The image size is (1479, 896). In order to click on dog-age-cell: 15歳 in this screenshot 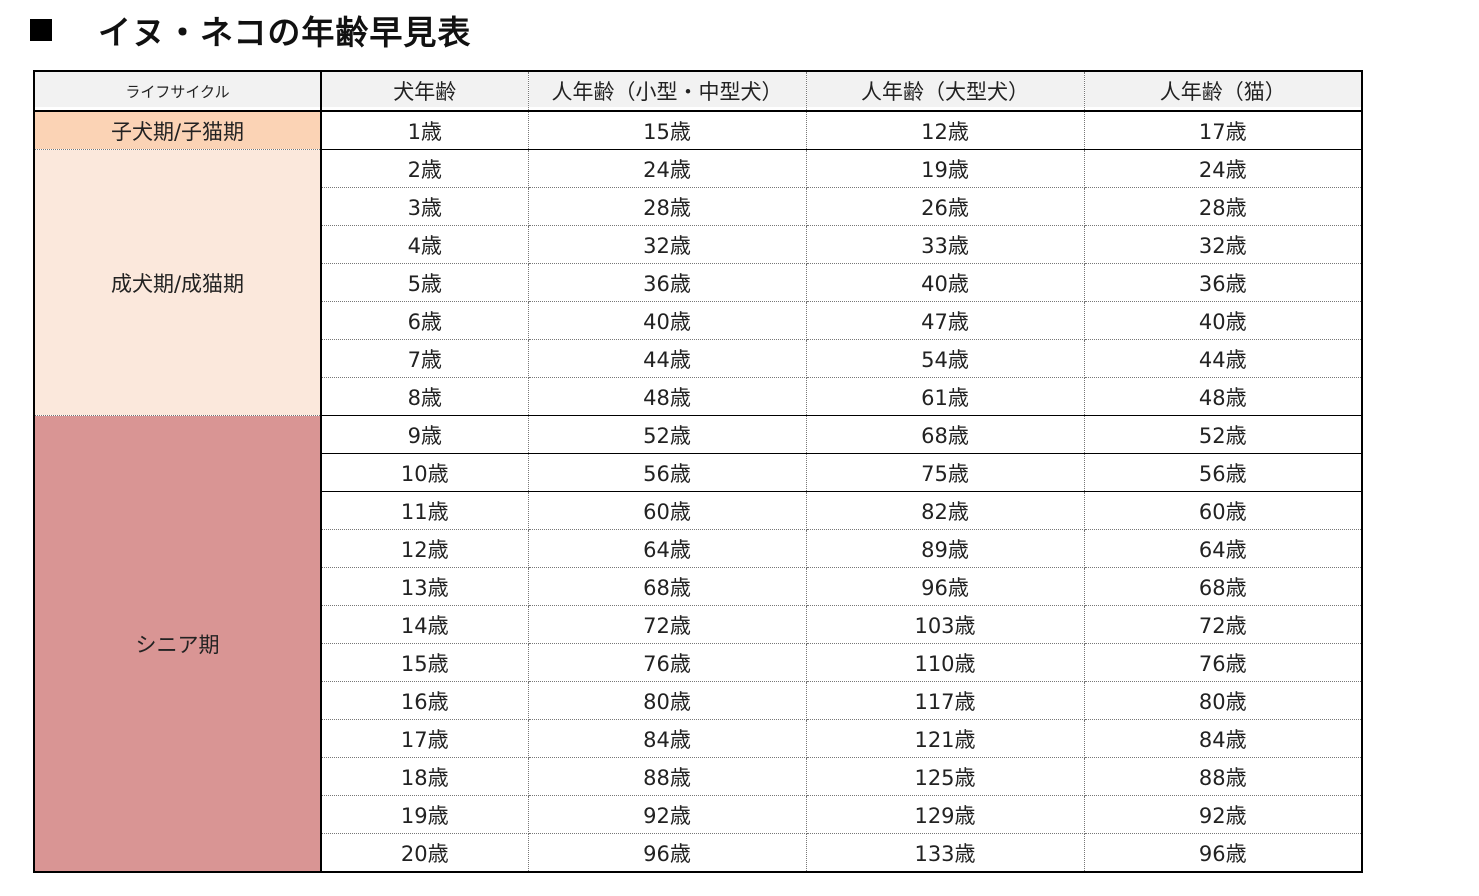, I will do `click(424, 662)`.